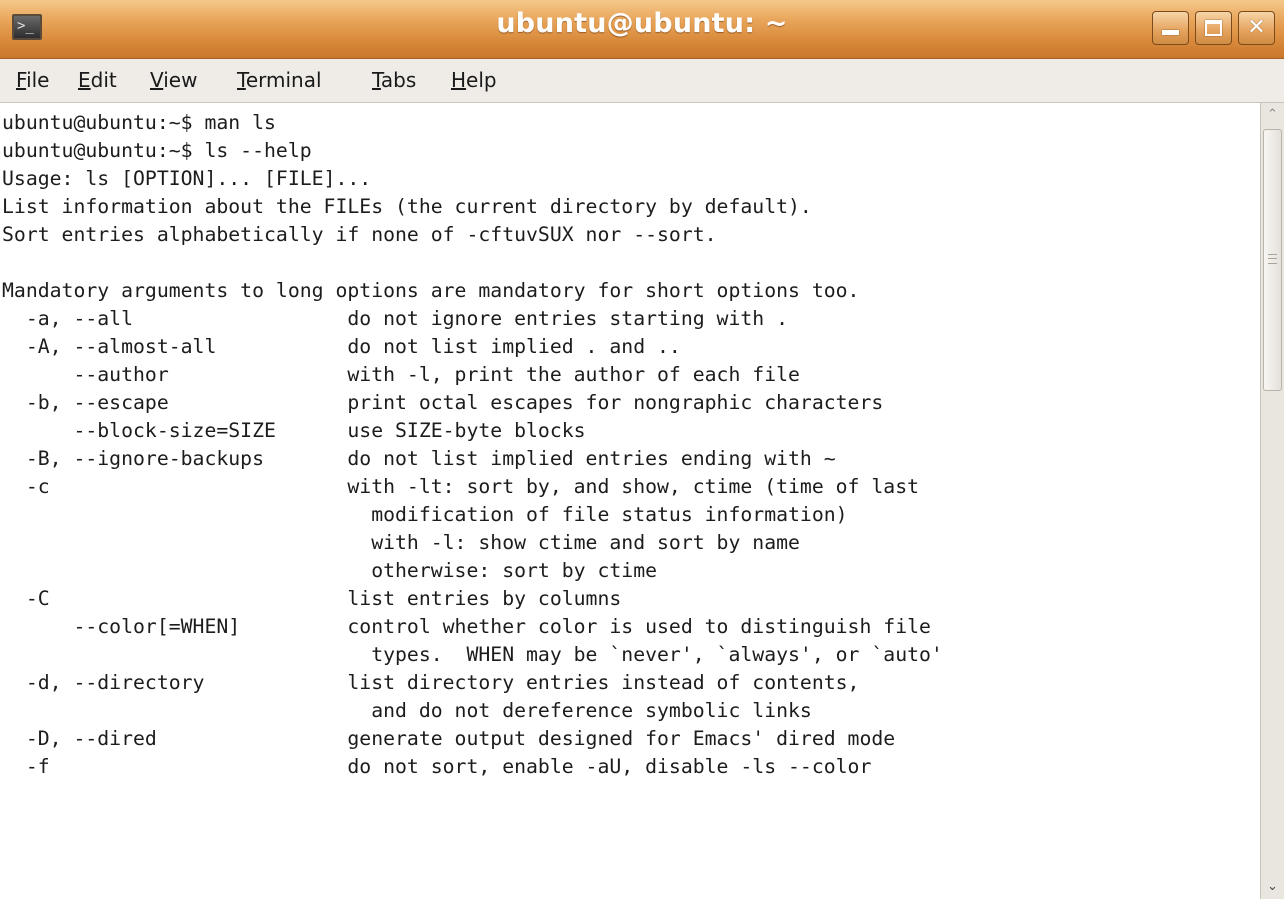 The image size is (1284, 899). I want to click on menu-bar: File Edit View Terminal Tabs Help, so click(642, 81).